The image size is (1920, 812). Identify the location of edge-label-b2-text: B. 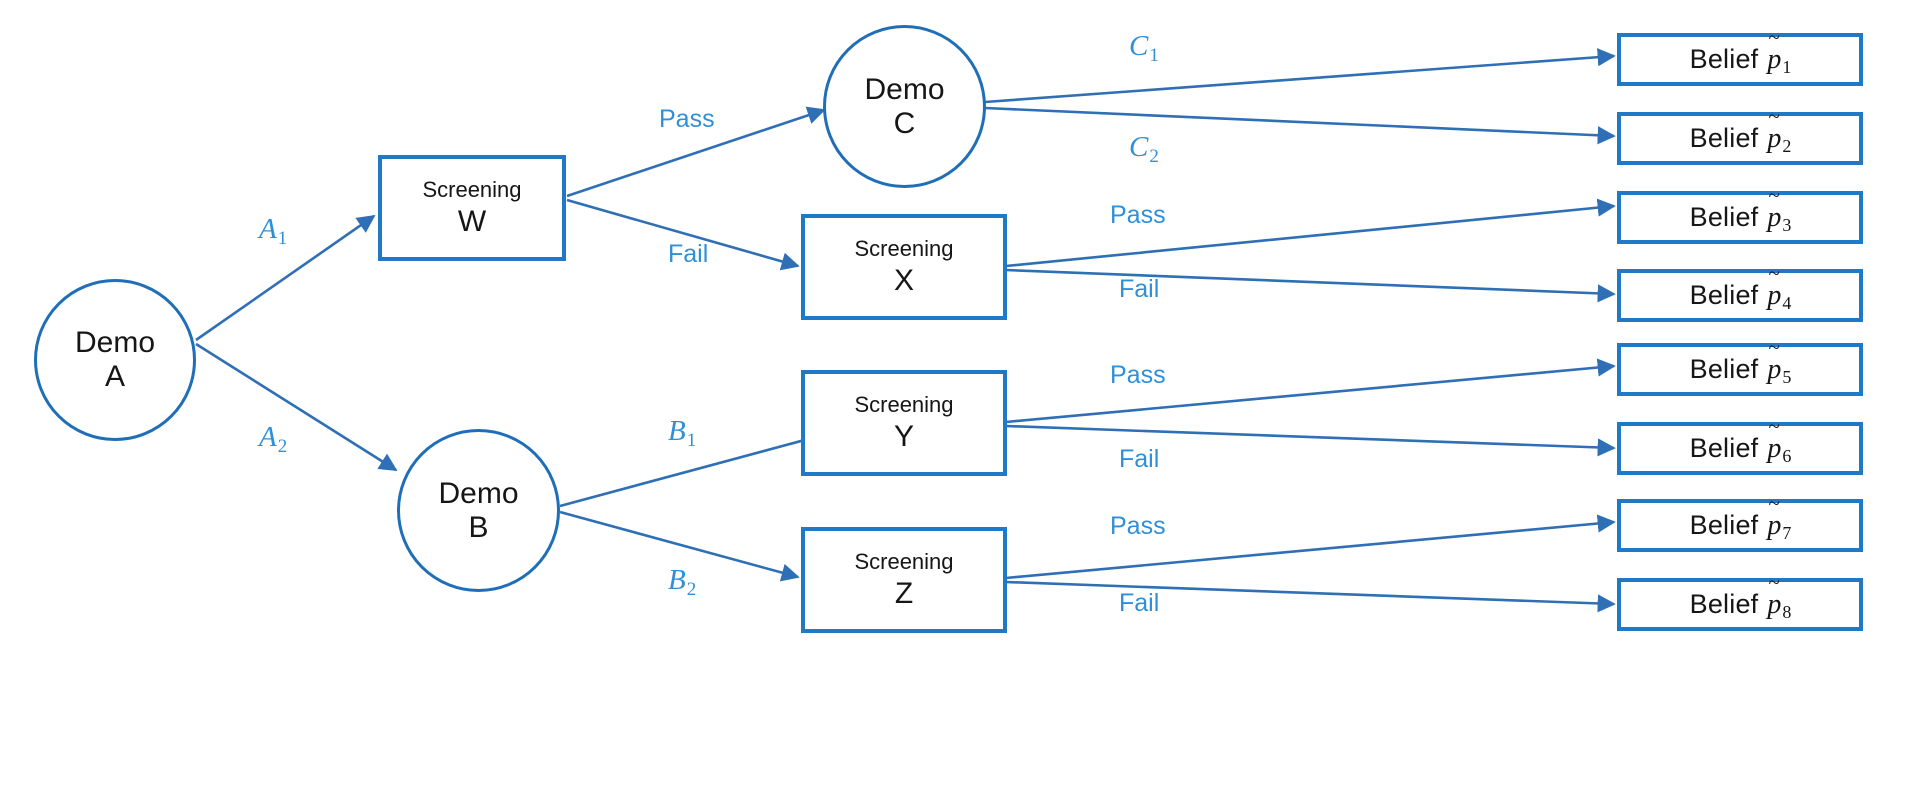
(677, 580).